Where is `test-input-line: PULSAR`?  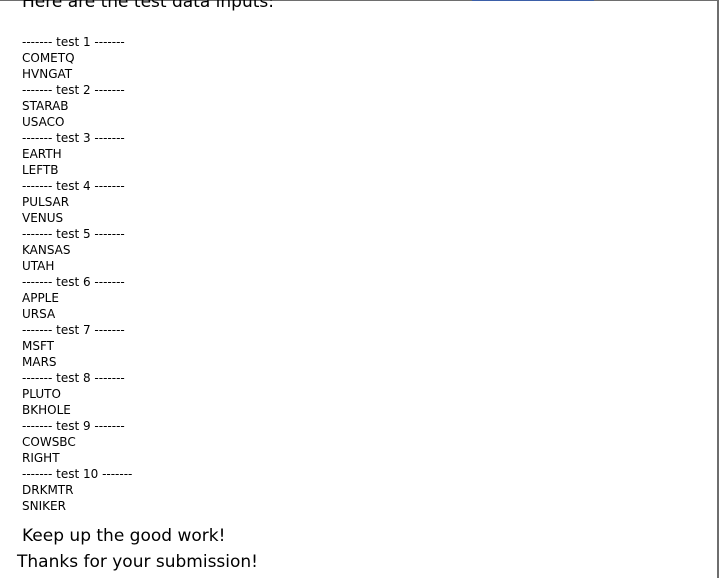
test-input-line: PULSAR is located at coordinates (46, 202).